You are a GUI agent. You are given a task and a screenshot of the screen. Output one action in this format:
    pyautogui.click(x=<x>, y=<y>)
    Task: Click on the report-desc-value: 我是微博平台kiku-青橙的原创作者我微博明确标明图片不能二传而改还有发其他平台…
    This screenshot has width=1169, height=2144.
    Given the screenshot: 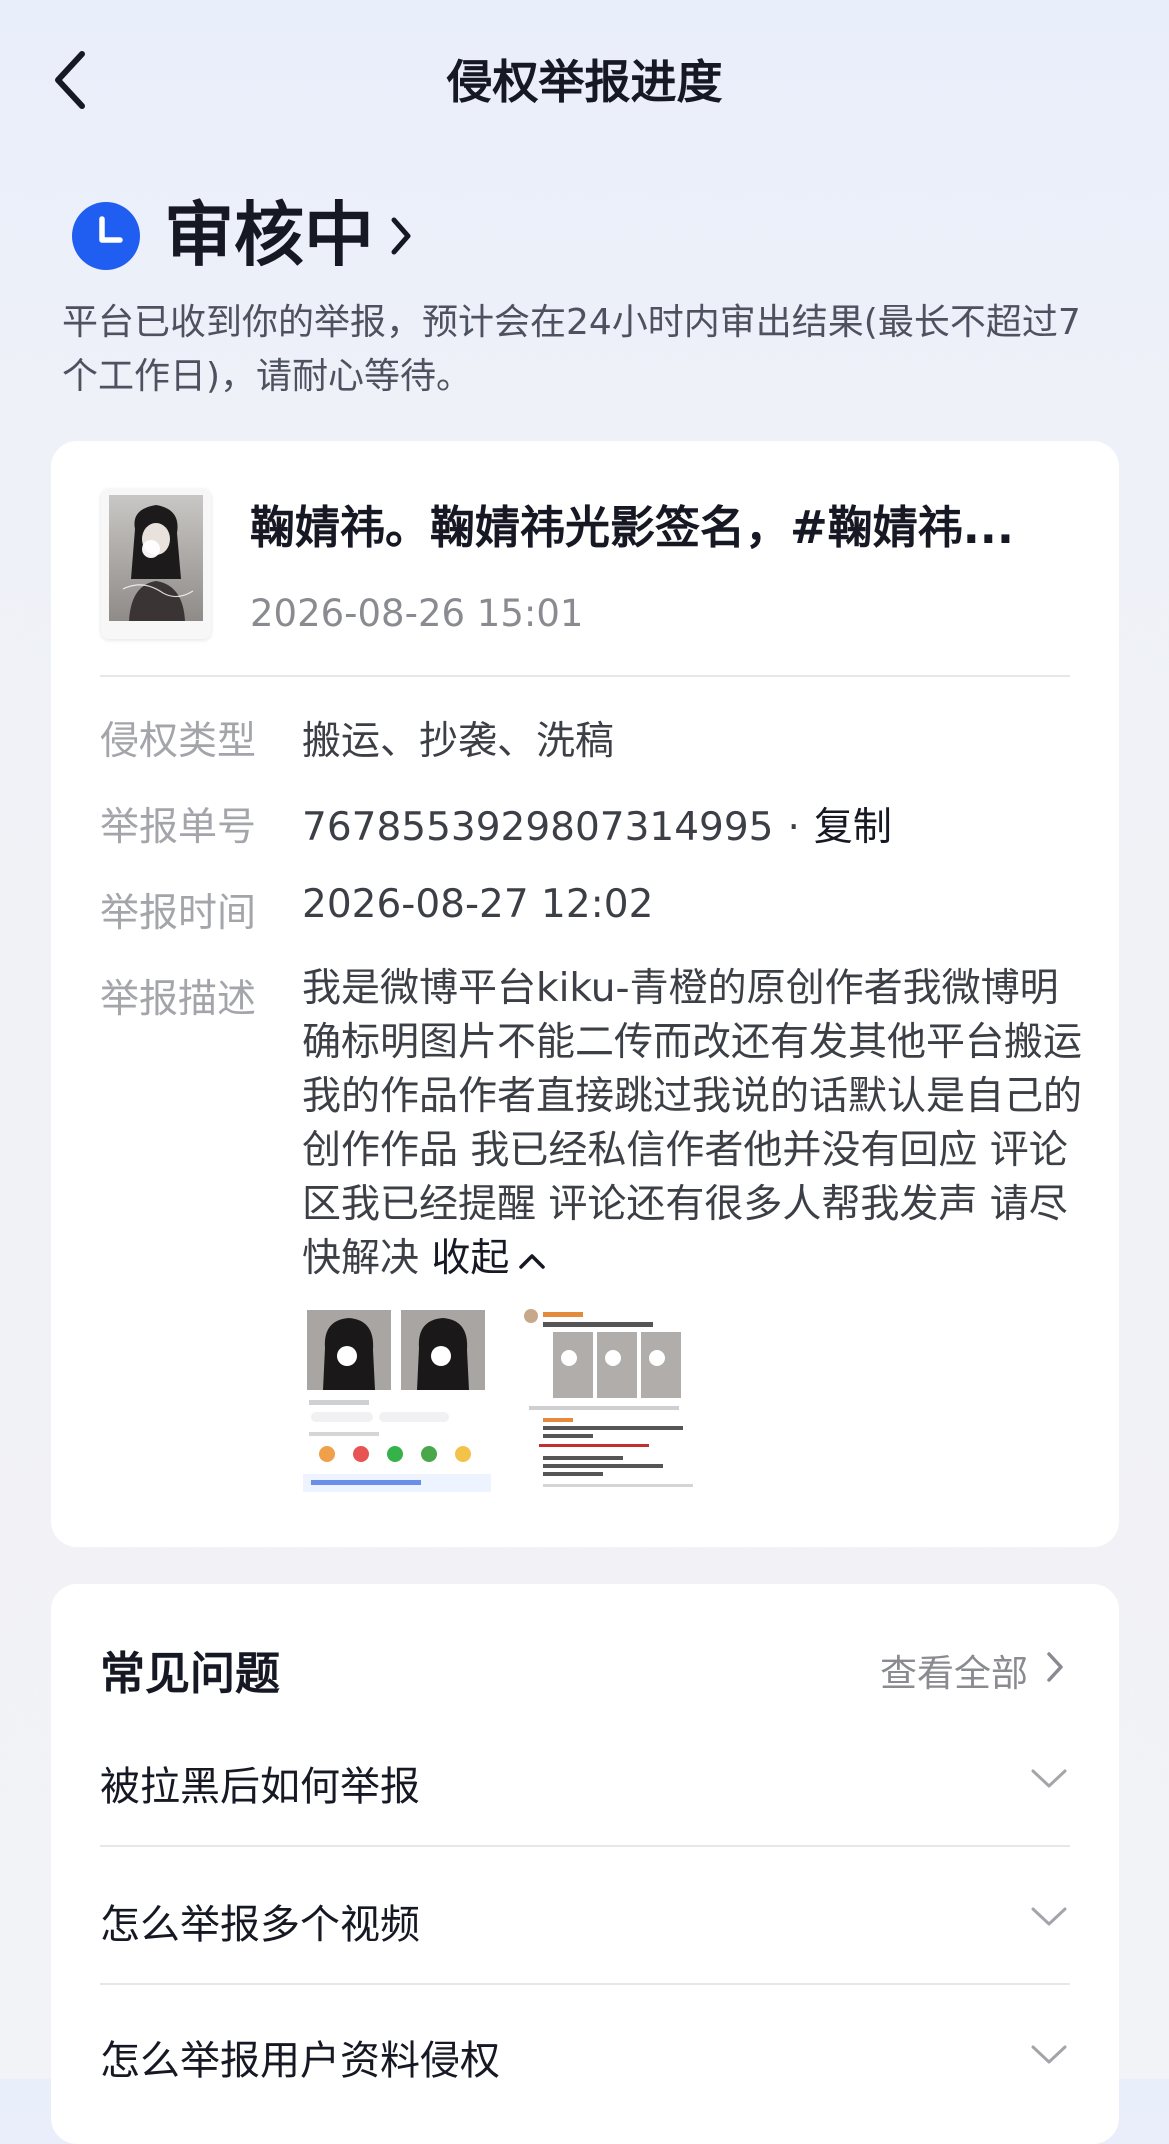 What is the action you would take?
    pyautogui.click(x=692, y=1123)
    